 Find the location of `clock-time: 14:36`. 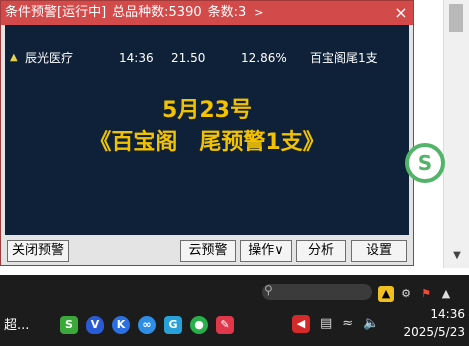

clock-time: 14:36 is located at coordinates (447, 314).